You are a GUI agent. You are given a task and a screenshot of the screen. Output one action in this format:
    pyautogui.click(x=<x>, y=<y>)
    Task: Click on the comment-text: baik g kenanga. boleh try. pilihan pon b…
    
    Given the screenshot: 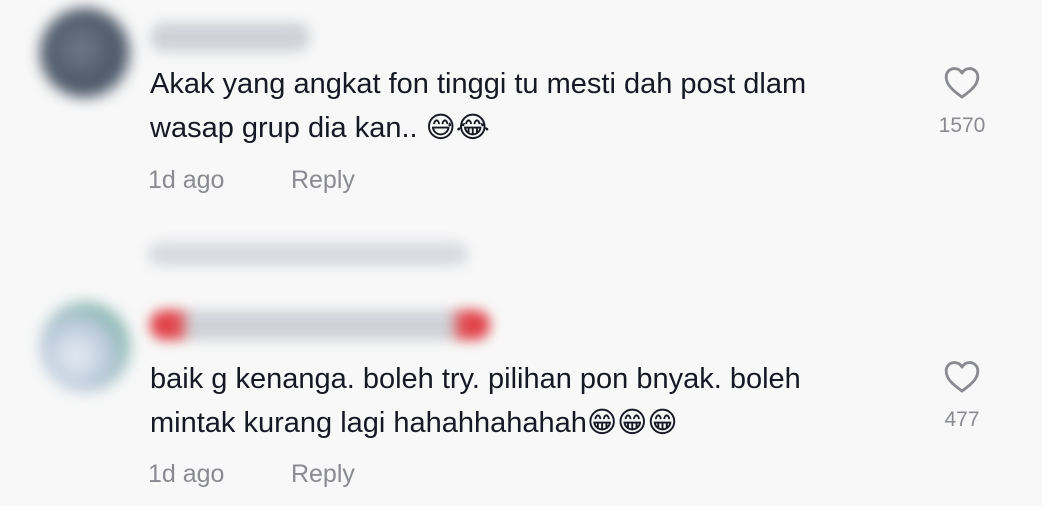 What is the action you would take?
    pyautogui.click(x=475, y=401)
    